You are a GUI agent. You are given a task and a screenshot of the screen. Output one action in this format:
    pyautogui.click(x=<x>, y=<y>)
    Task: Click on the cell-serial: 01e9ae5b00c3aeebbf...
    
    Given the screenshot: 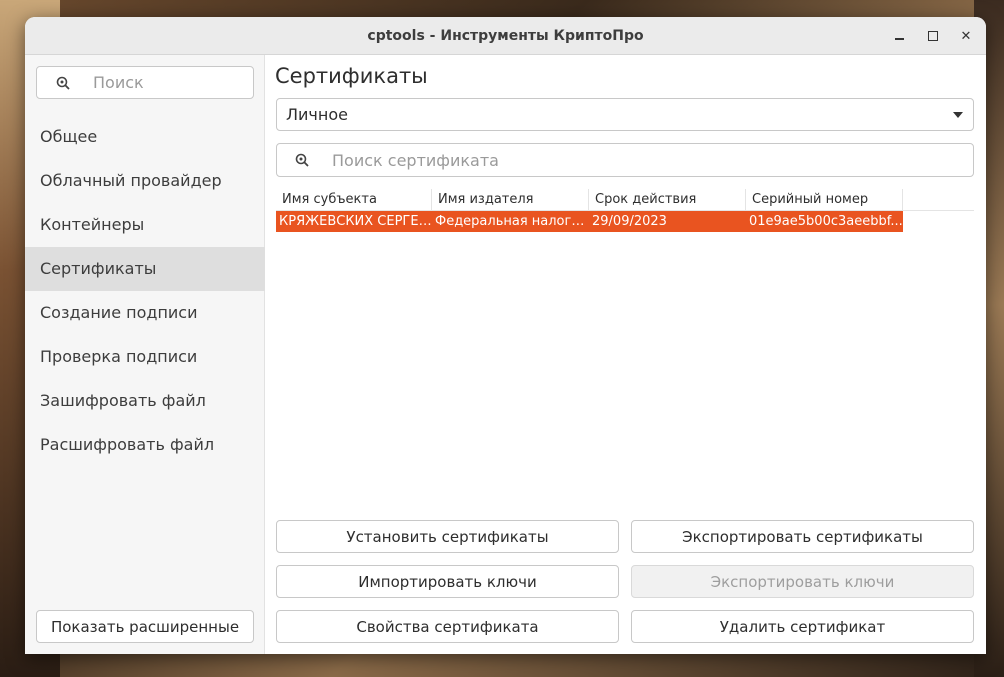 What is the action you would take?
    pyautogui.click(x=826, y=221)
    